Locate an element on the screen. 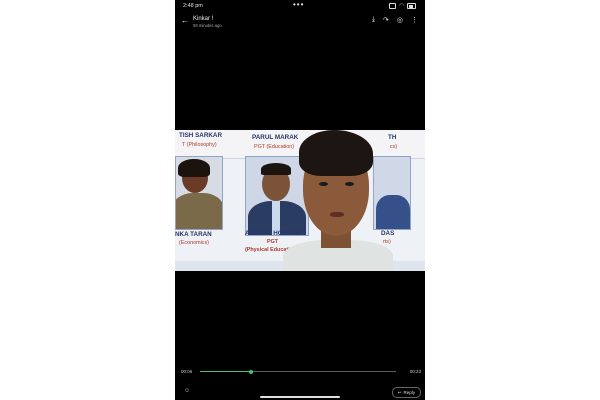 The height and width of the screenshot is (400, 600). home-indicator is located at coordinates (300, 397).